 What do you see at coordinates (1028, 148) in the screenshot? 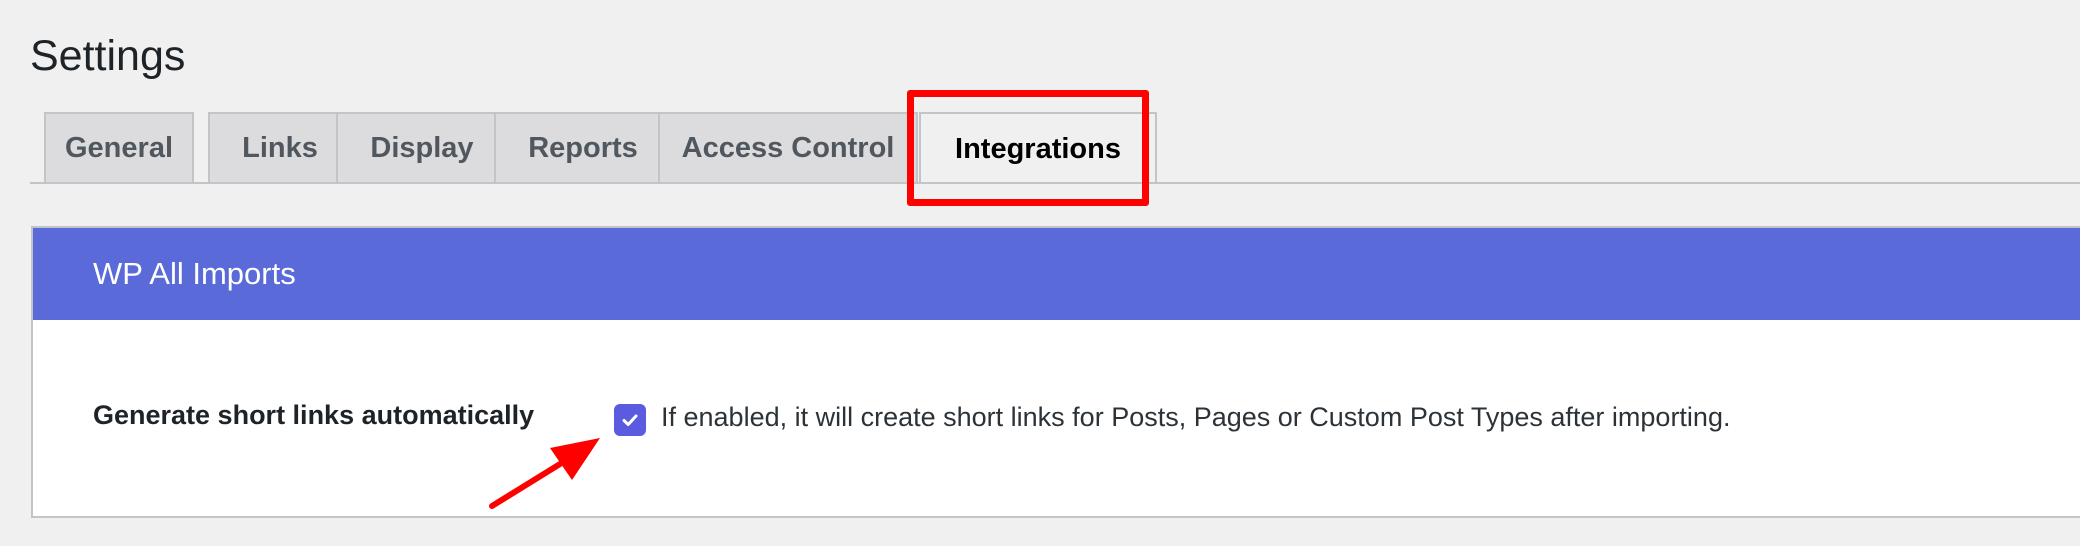
I see `annotation-highlight-box` at bounding box center [1028, 148].